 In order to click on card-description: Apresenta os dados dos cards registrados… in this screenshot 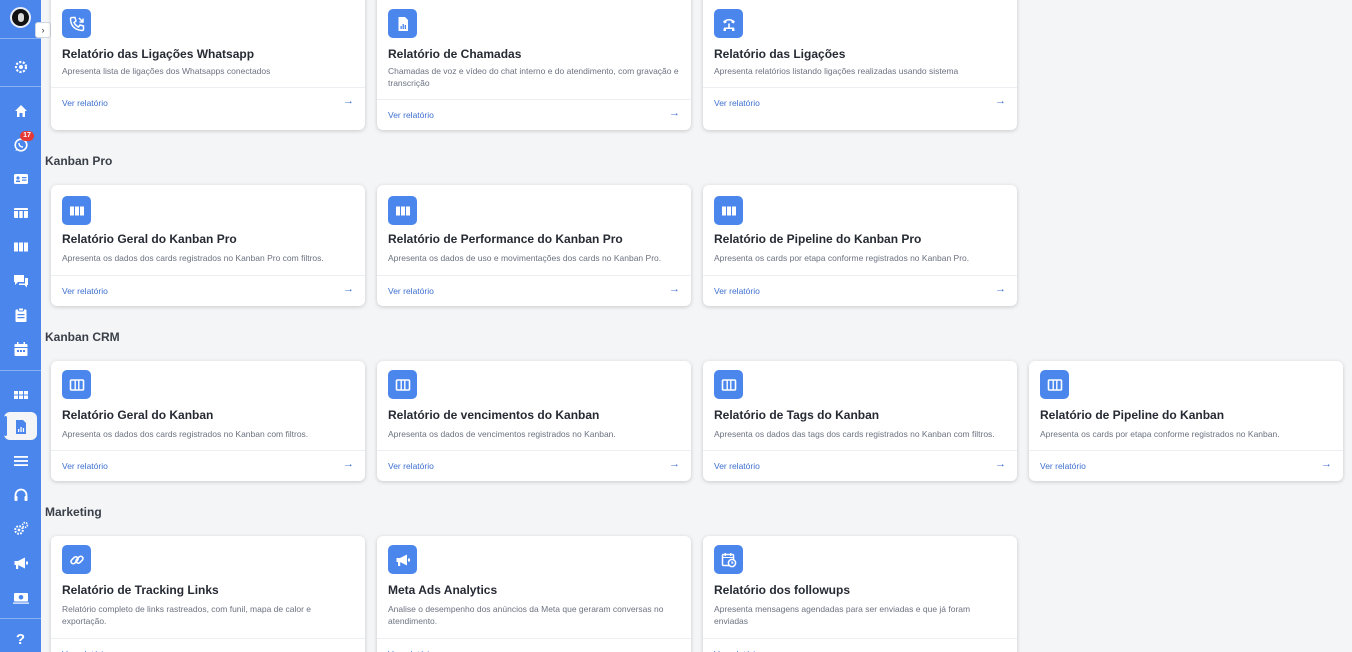, I will do `click(185, 434)`.